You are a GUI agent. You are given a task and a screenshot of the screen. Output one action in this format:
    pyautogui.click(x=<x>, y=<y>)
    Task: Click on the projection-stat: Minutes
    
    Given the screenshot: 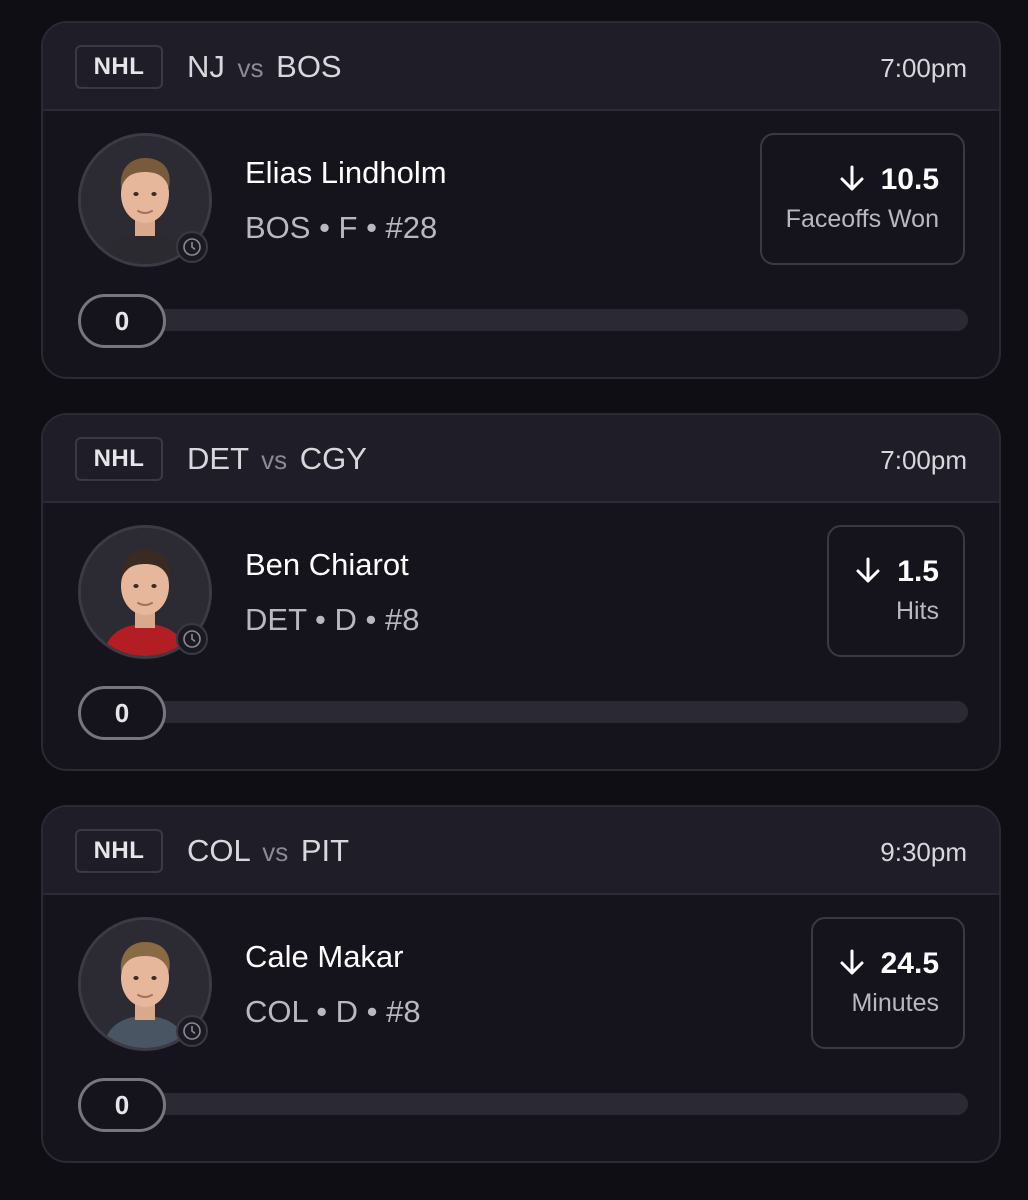 What is the action you would take?
    pyautogui.click(x=895, y=1003)
    